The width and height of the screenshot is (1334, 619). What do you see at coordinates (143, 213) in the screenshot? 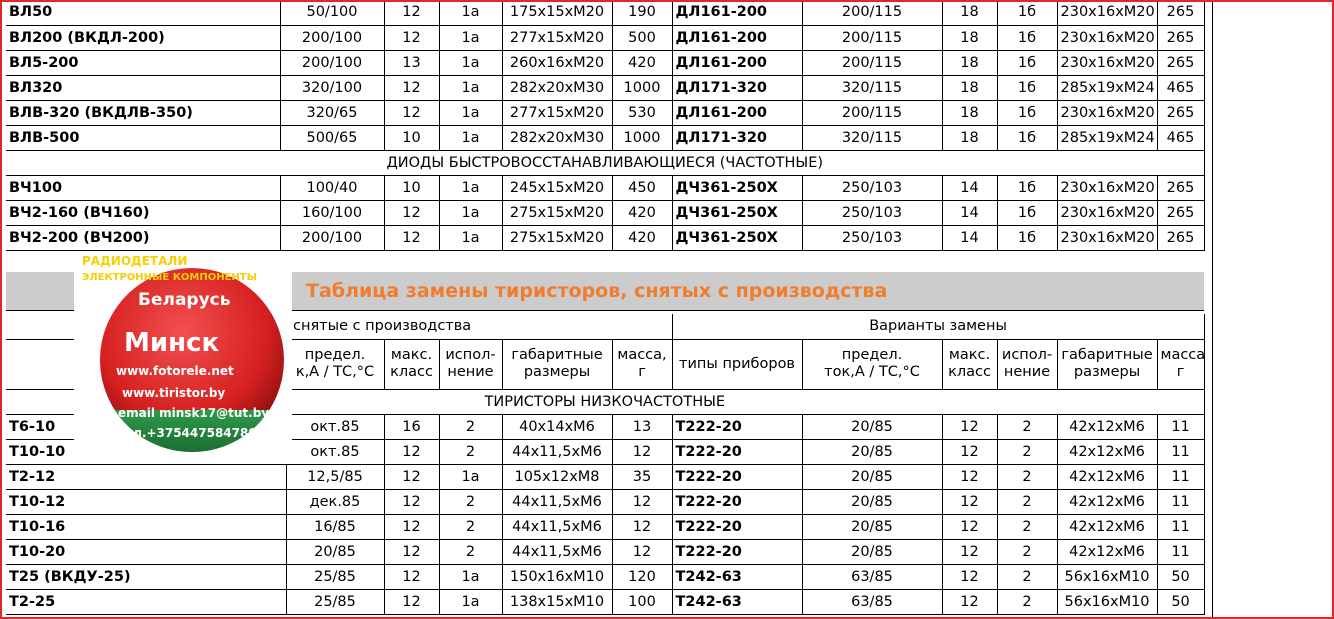
I see `device-type-cell: ВЧ2-160 (ВЧ160)` at bounding box center [143, 213].